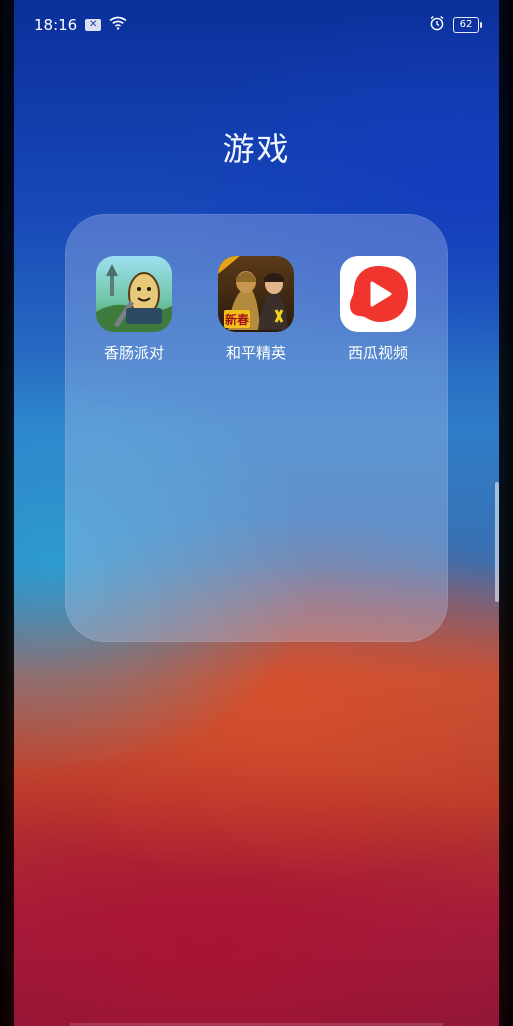 The width and height of the screenshot is (513, 1026). Describe the element at coordinates (118, 25) in the screenshot. I see `wifi-icon` at that location.